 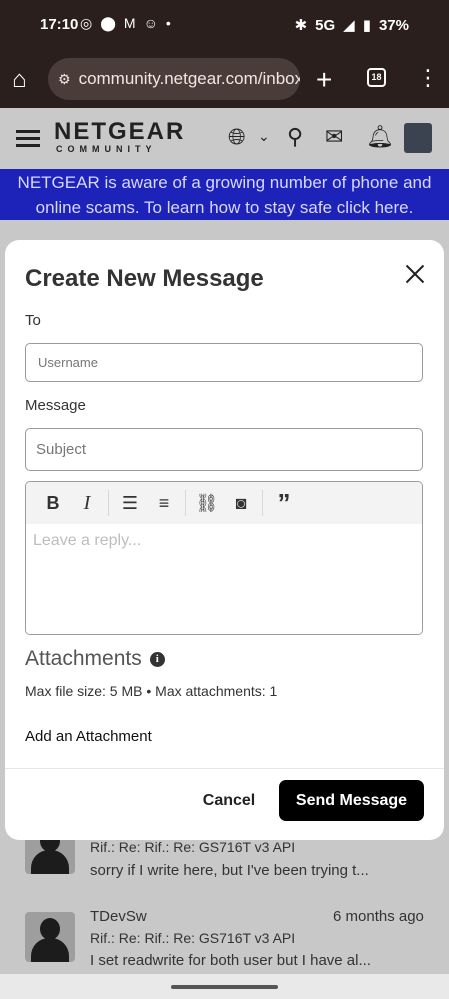 What do you see at coordinates (241, 503) in the screenshot?
I see `camera-icon: ◙` at bounding box center [241, 503].